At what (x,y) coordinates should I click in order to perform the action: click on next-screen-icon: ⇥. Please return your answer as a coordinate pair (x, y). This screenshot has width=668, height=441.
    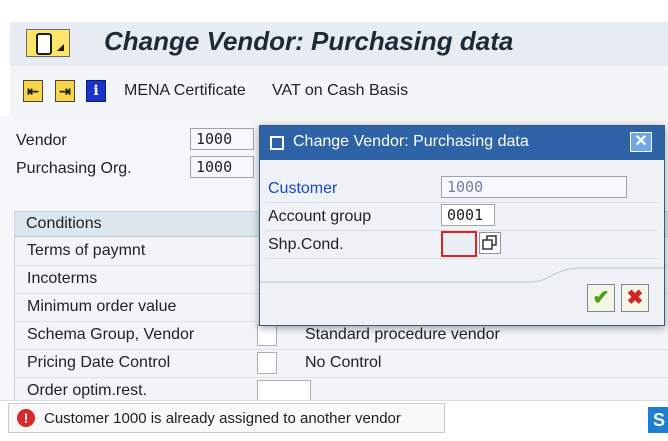
    Looking at the image, I should click on (65, 91).